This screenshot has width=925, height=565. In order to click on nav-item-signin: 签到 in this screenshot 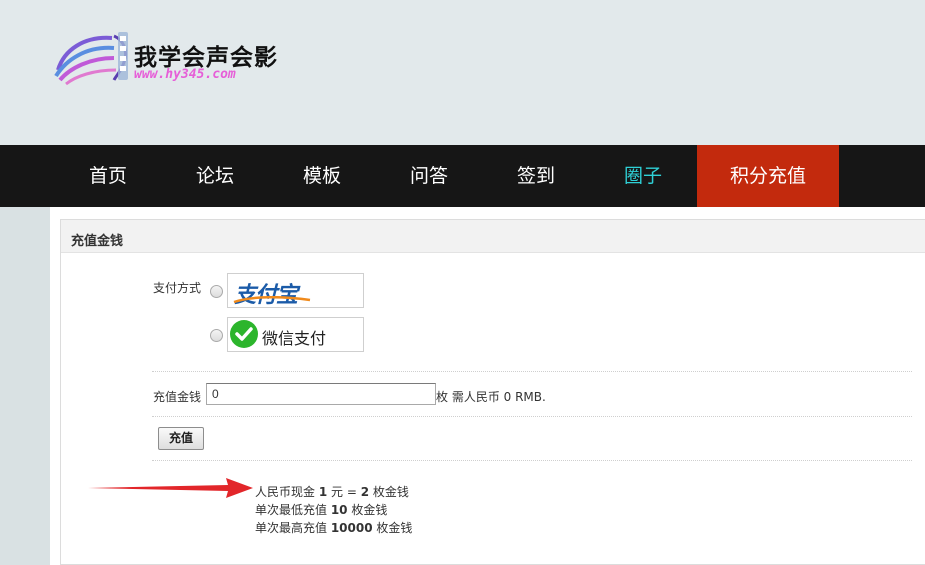, I will do `click(536, 176)`.